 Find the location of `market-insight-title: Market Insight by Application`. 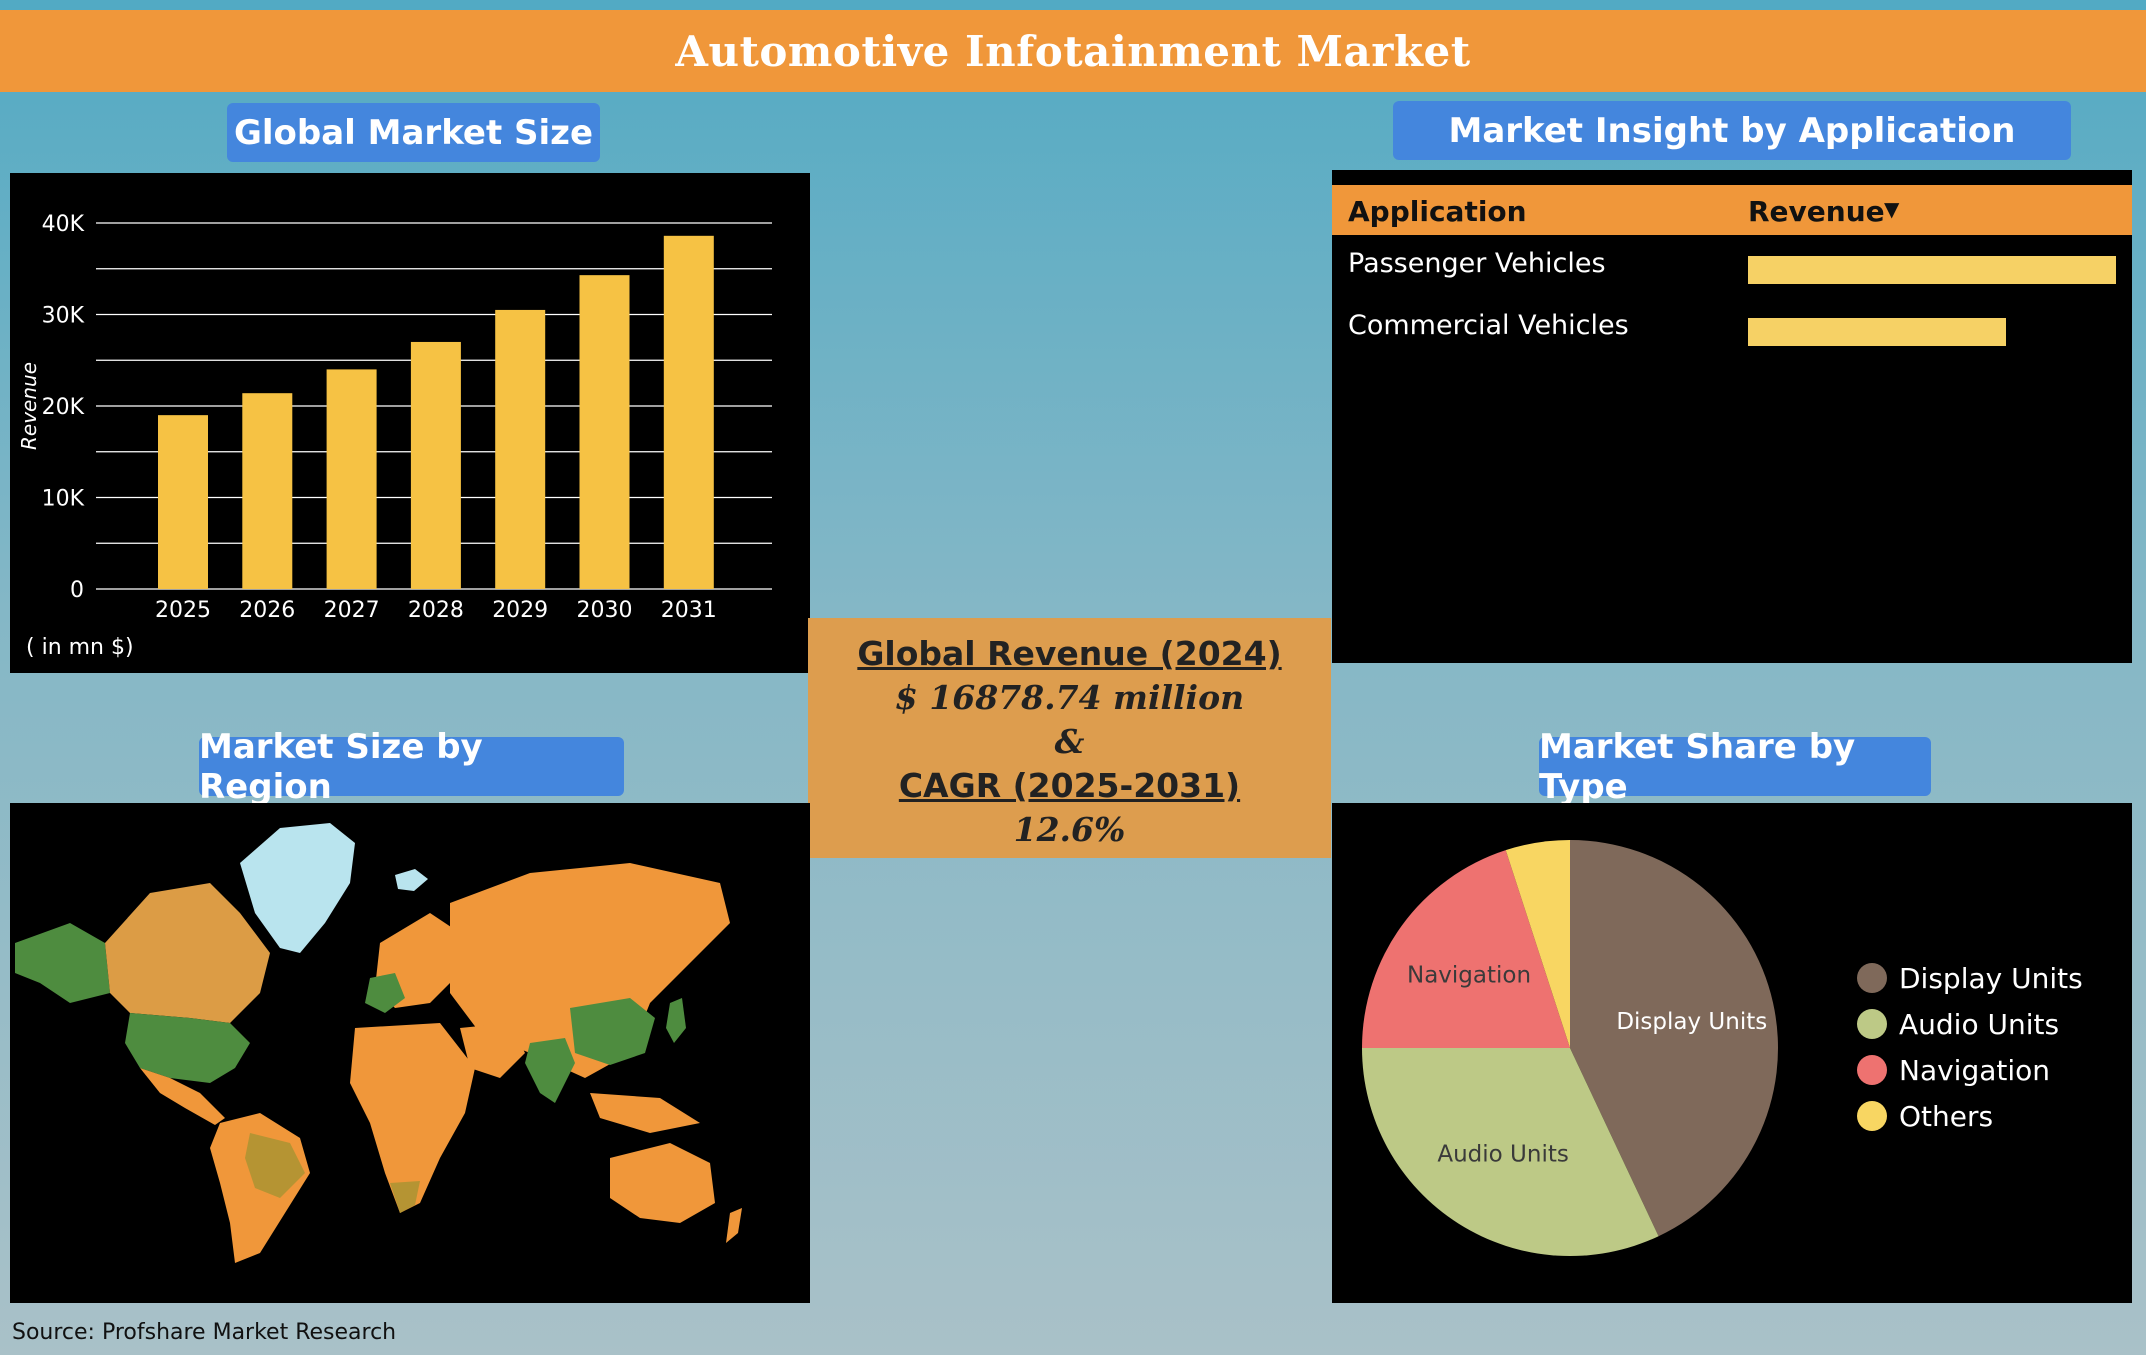

market-insight-title: Market Insight by Application is located at coordinates (1732, 130).